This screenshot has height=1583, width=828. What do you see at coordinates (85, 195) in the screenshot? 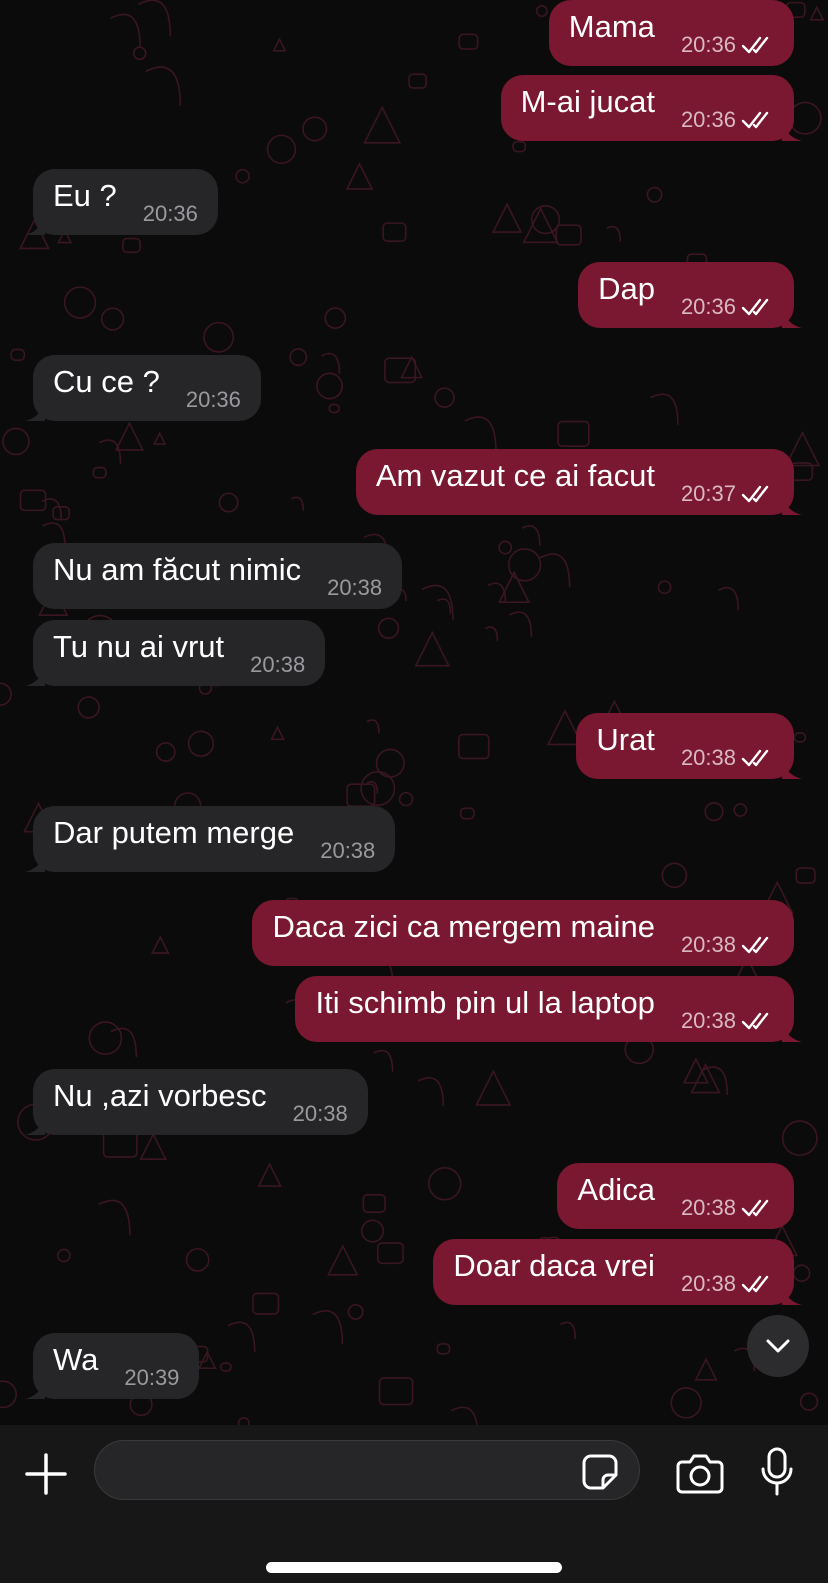
I see `message-text: Eu ?` at bounding box center [85, 195].